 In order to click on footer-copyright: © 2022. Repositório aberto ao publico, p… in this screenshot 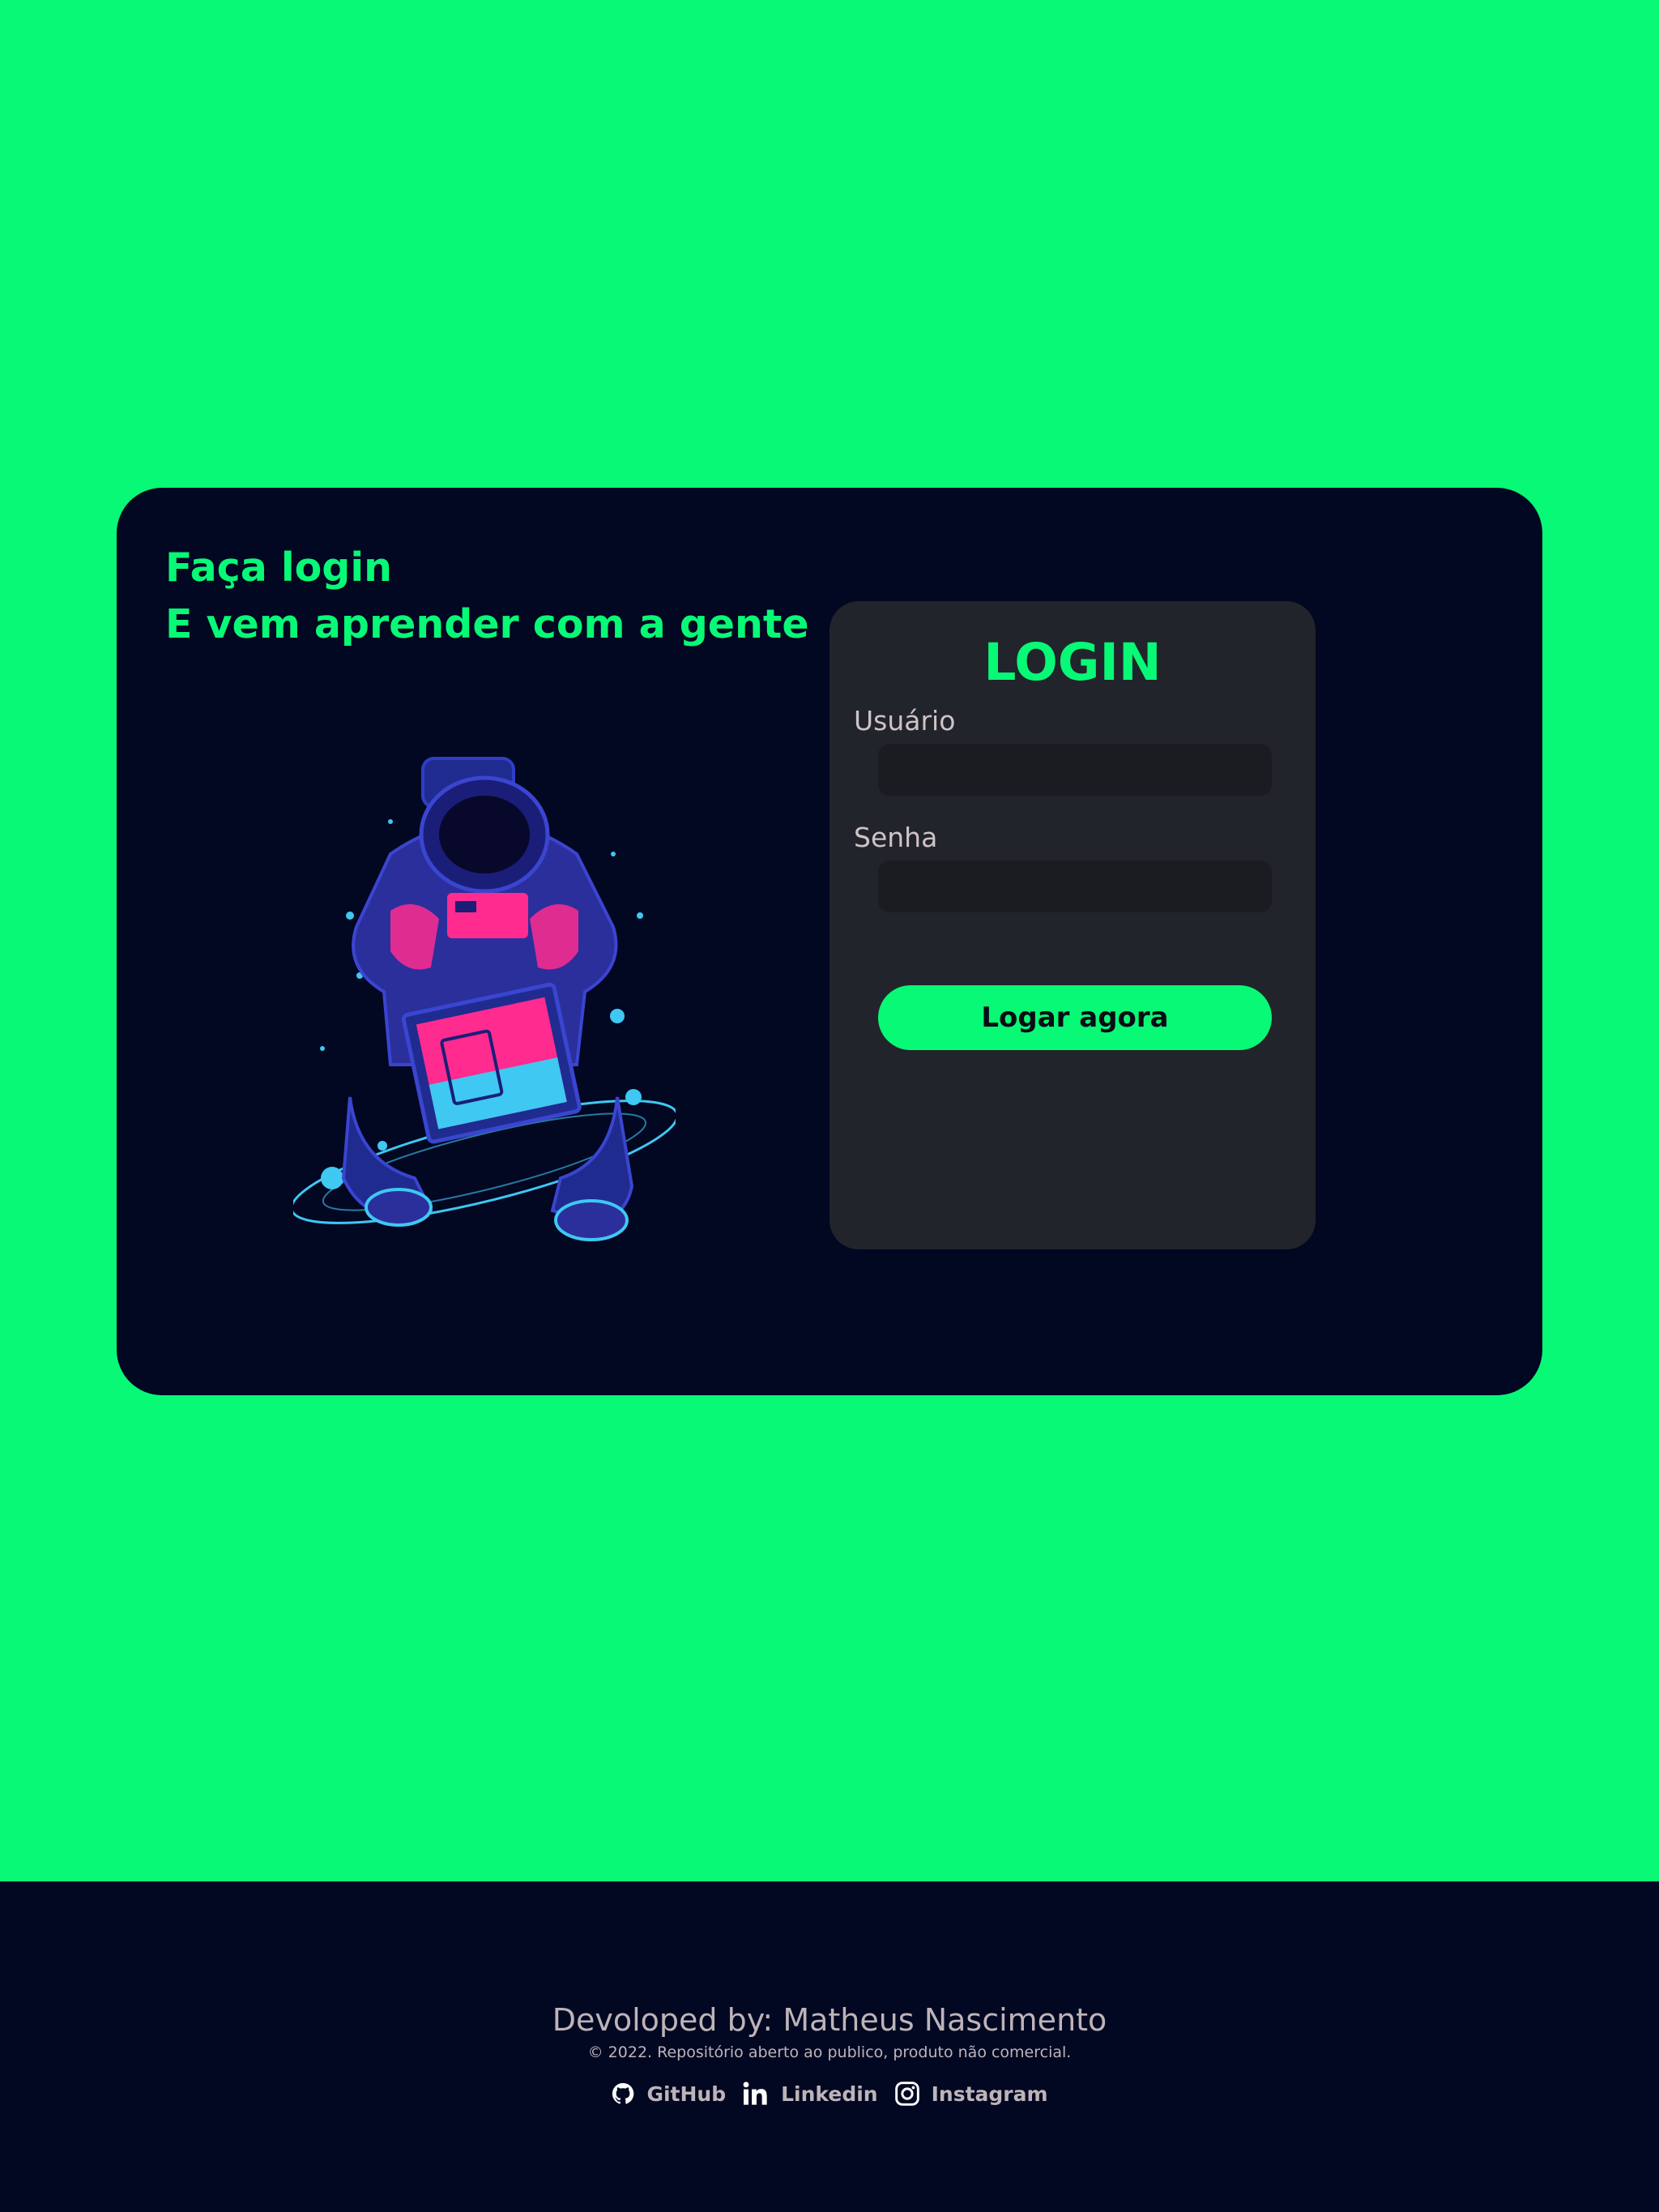, I will do `click(829, 2052)`.